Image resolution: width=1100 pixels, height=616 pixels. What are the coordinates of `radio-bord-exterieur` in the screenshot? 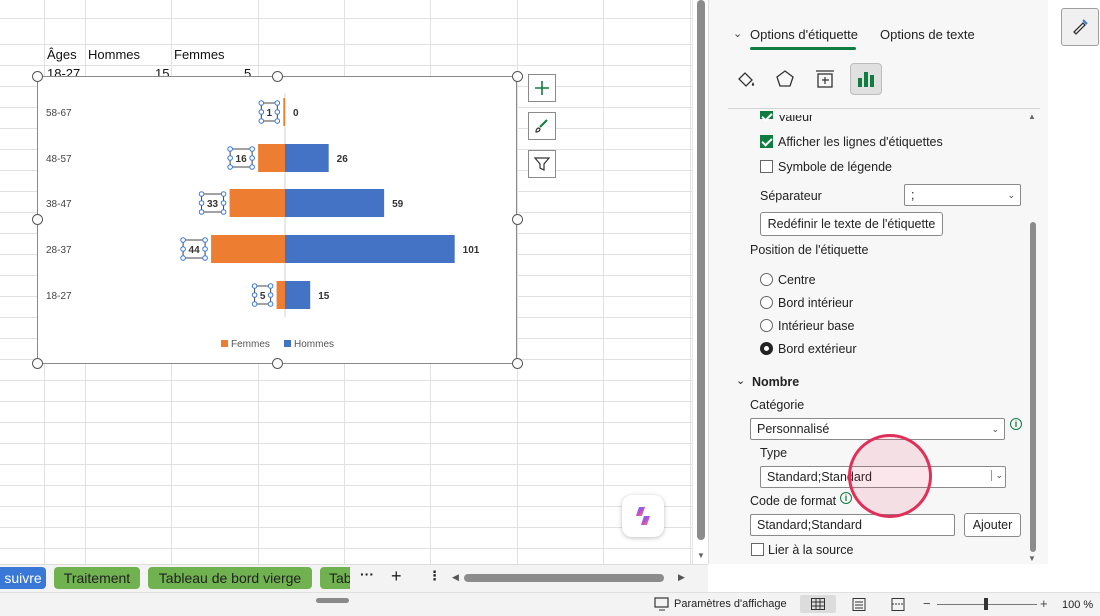 It's located at (766, 348).